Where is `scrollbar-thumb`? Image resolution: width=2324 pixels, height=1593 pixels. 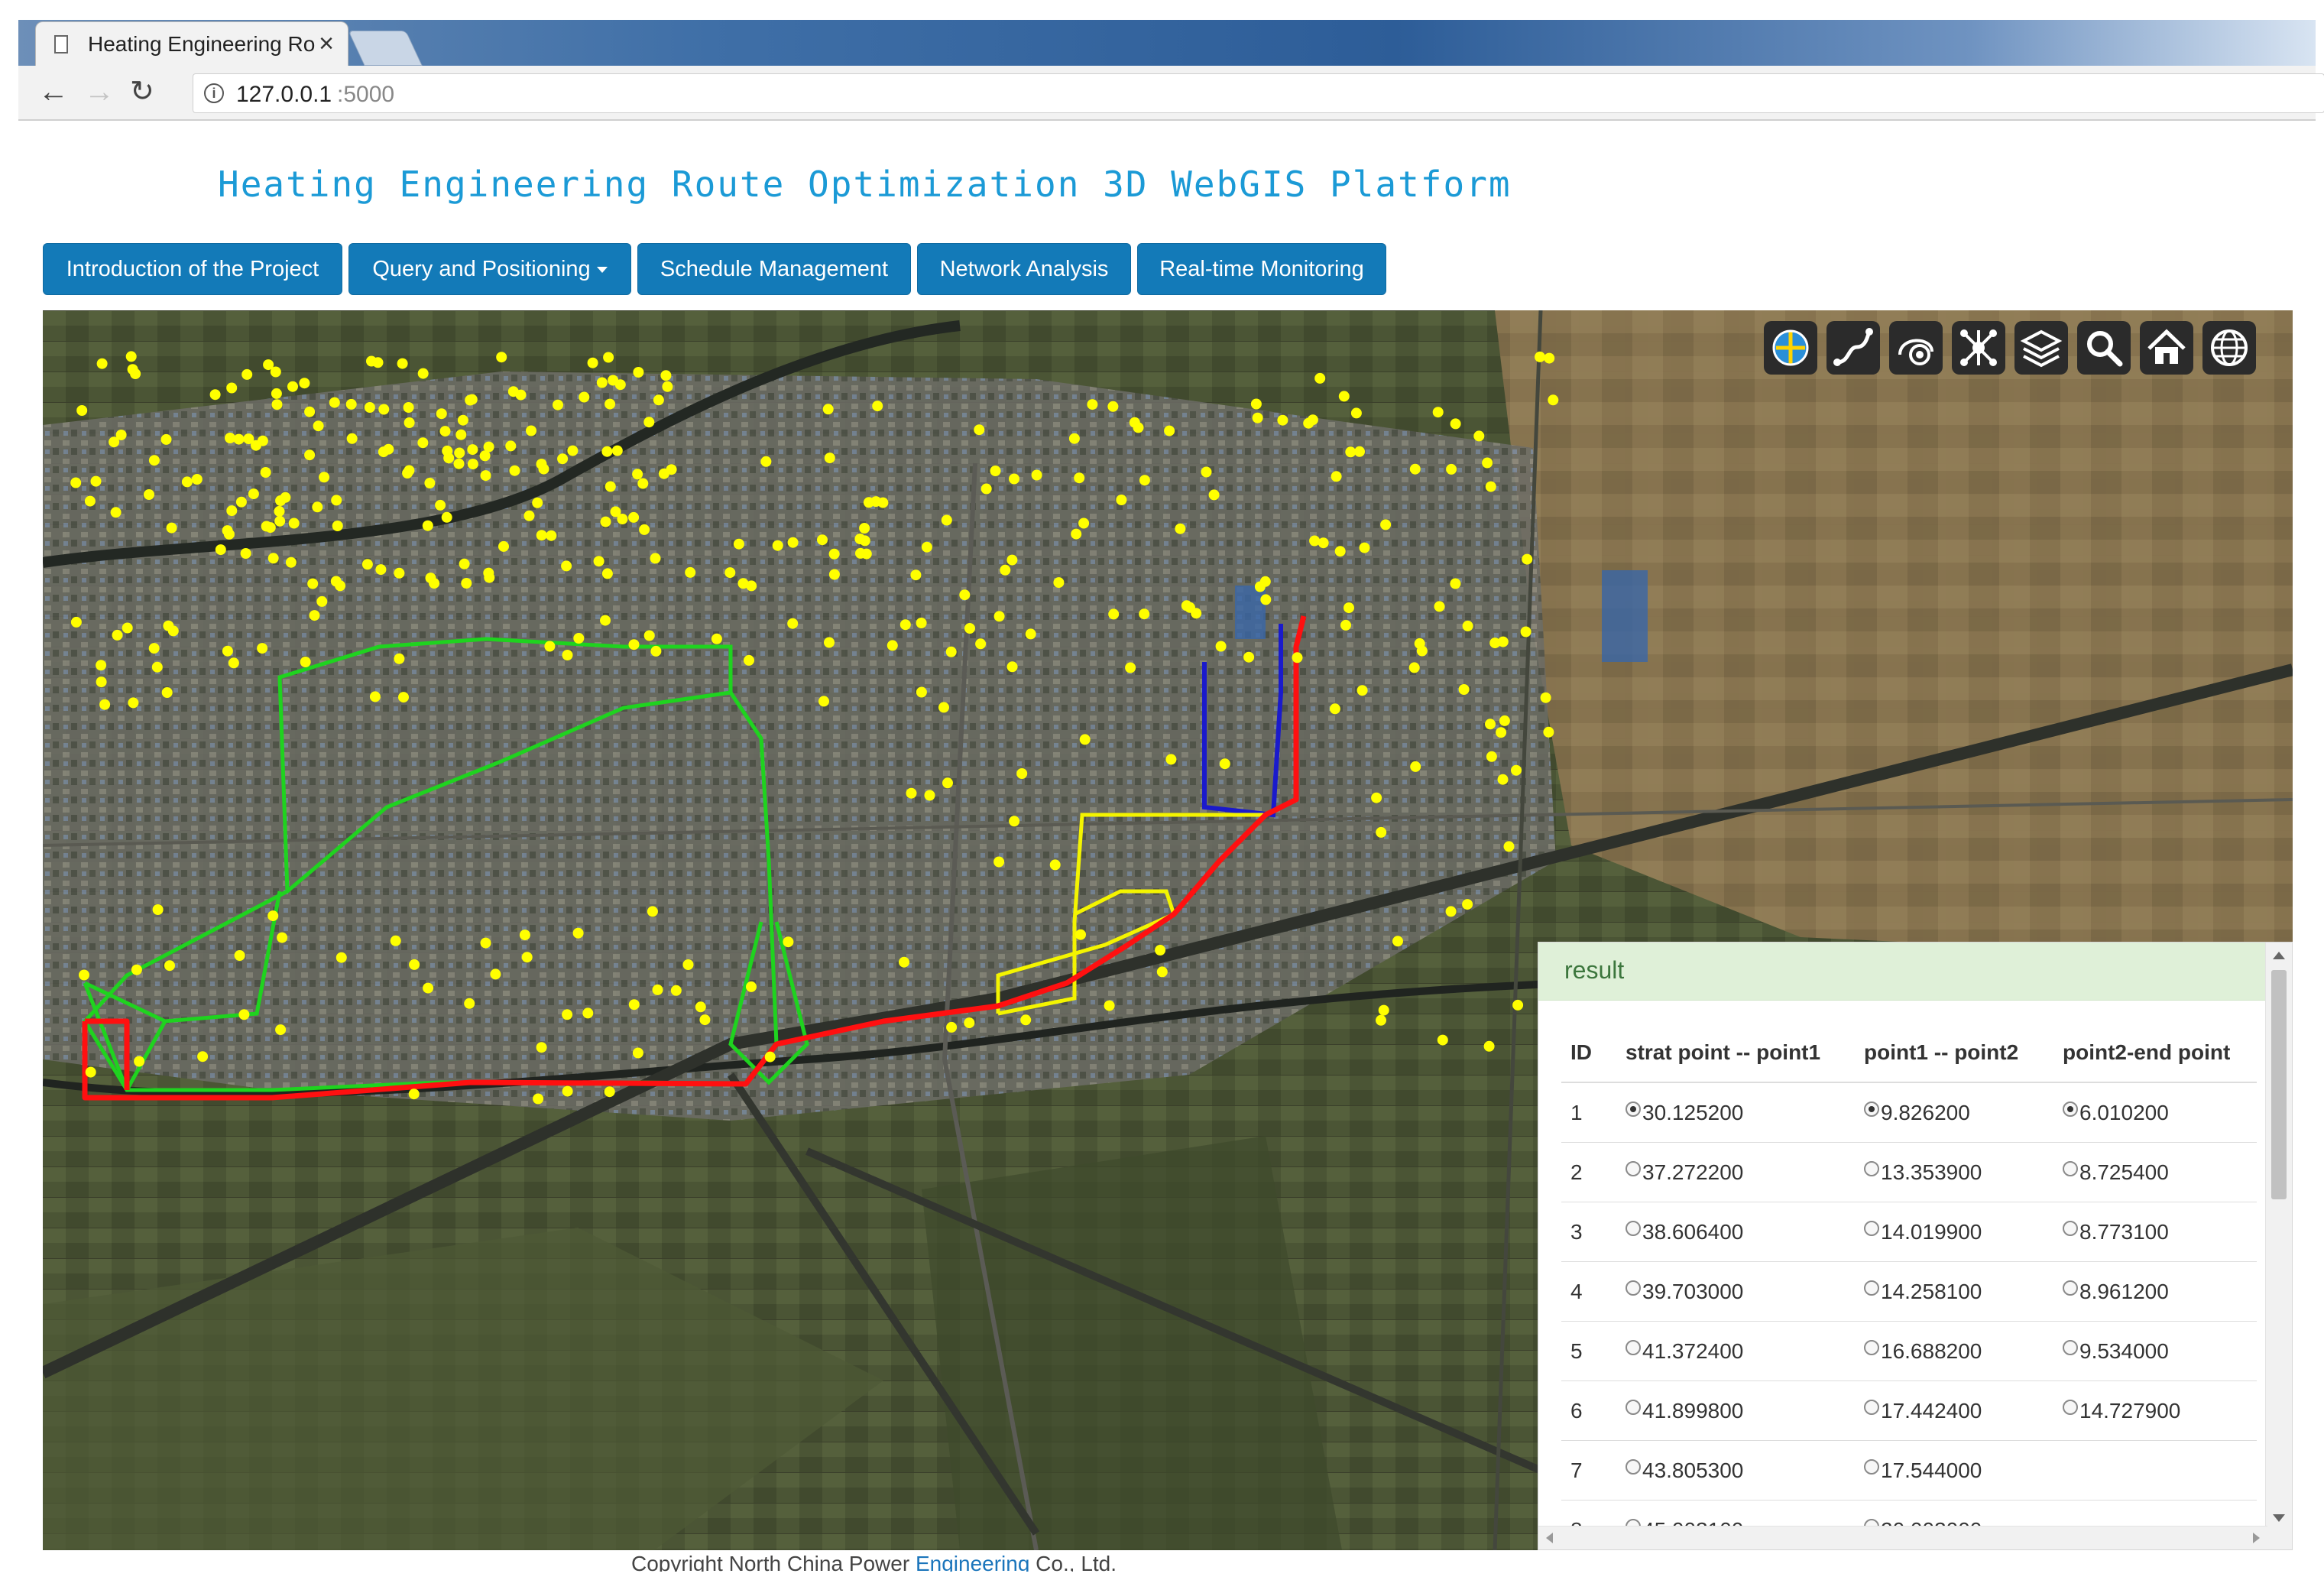
scrollbar-thumb is located at coordinates (2279, 1084).